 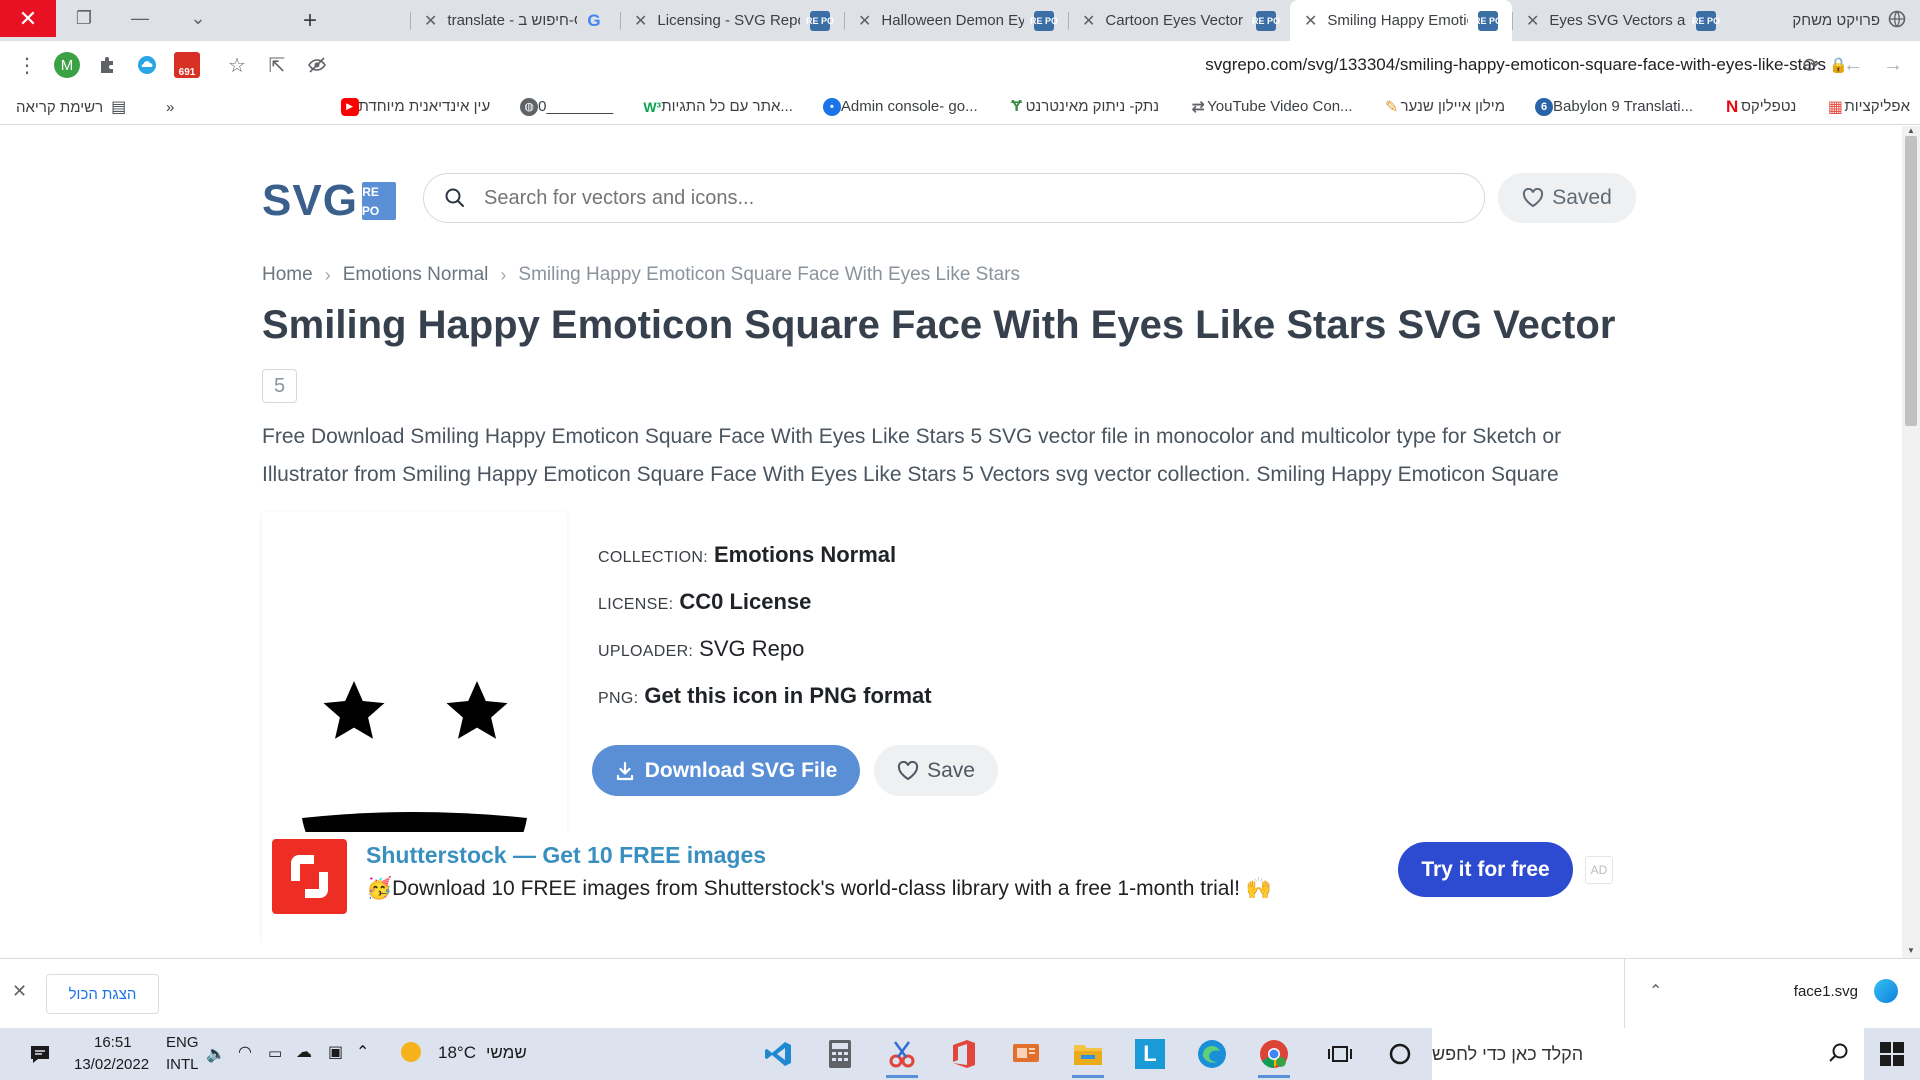 I want to click on show-all-downloads-button: הצגת הכול, so click(x=102, y=994).